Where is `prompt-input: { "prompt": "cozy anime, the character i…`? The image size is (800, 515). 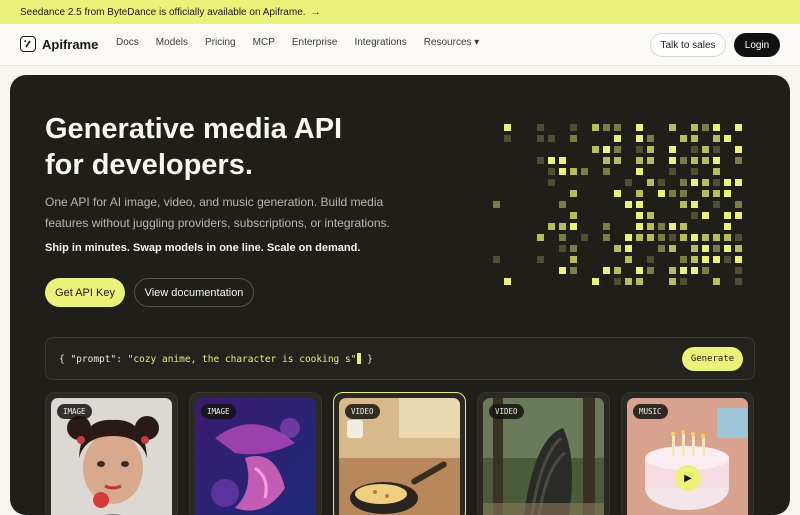
prompt-input: { "prompt": "cozy anime, the character i… is located at coordinates (400, 358).